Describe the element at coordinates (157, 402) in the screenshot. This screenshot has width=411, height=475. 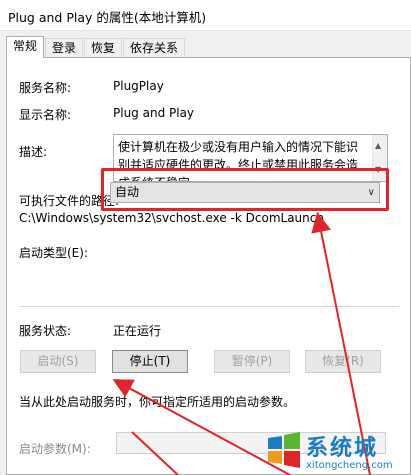
I see `start-params-hint: 当从此处启动服务时，你可指定所适用的启动参数。` at that location.